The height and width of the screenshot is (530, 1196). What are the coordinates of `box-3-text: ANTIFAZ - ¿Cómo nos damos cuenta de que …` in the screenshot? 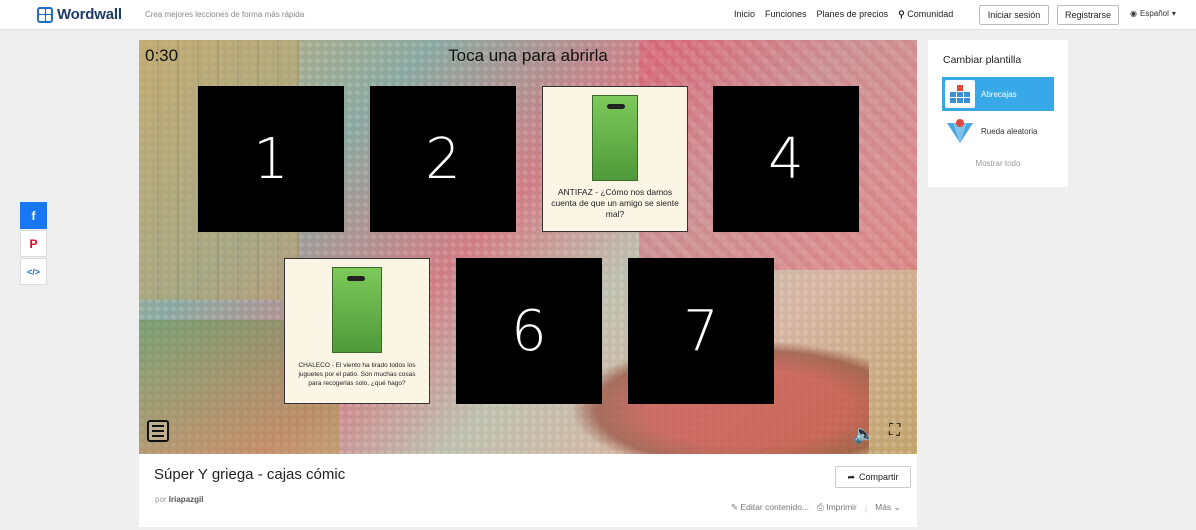 It's located at (615, 203).